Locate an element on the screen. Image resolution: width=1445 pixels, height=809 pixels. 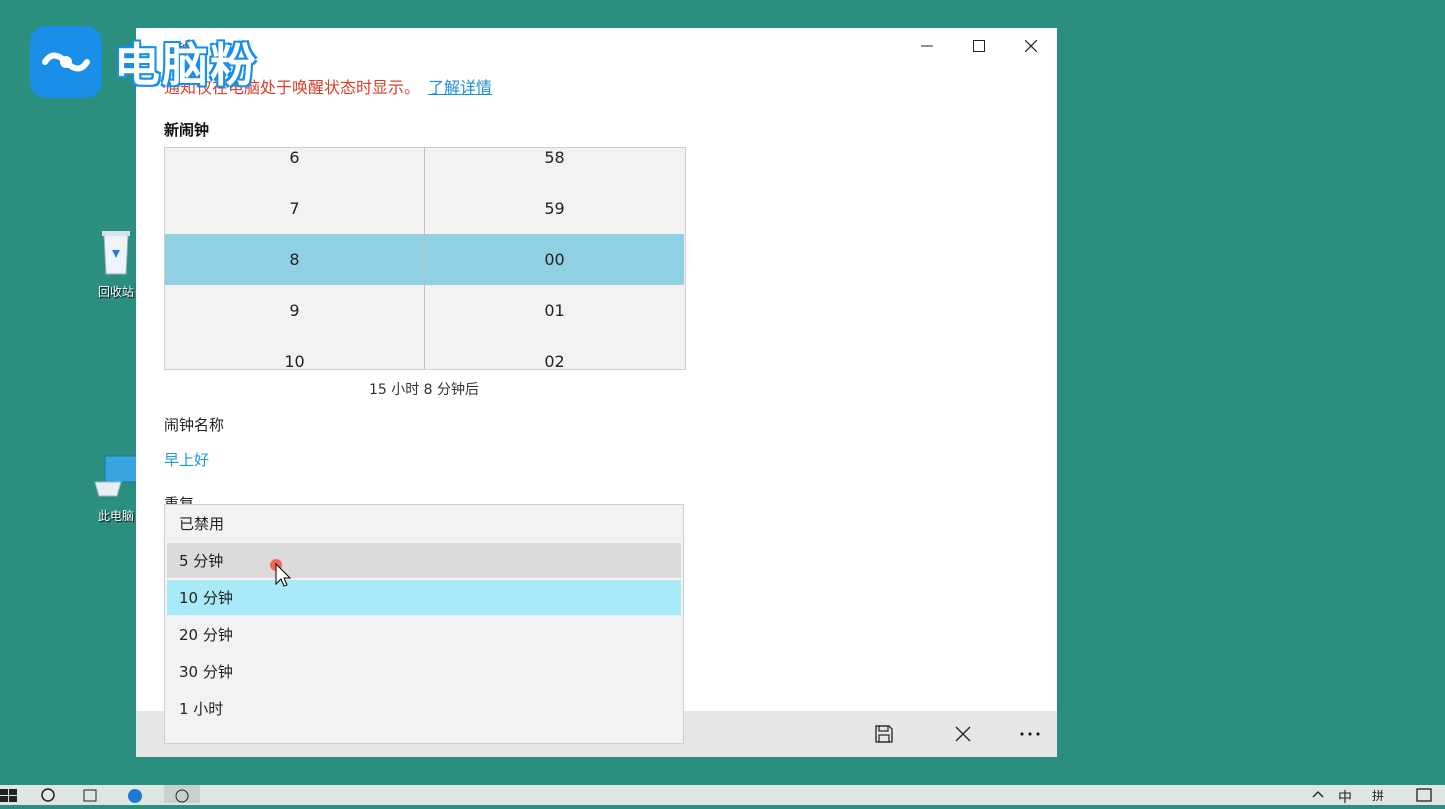
more-button is located at coordinates (1030, 734).